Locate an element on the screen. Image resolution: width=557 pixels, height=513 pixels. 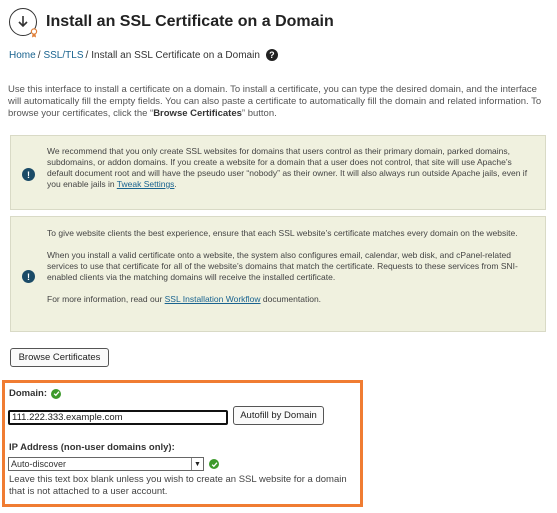
certificate-ribbon-icon is located at coordinates (34, 33).